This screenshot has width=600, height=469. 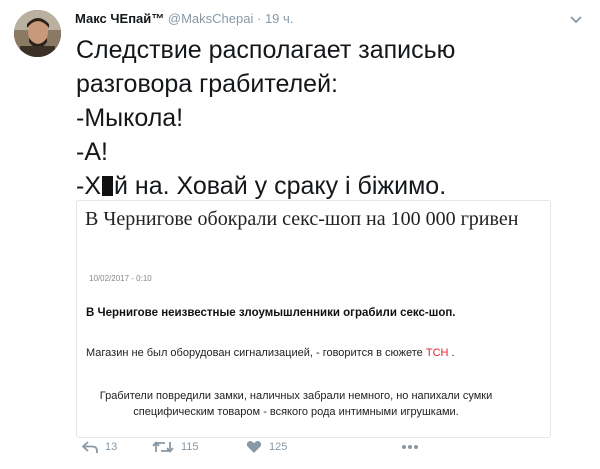 I want to click on reply-button: 13, so click(x=99, y=447).